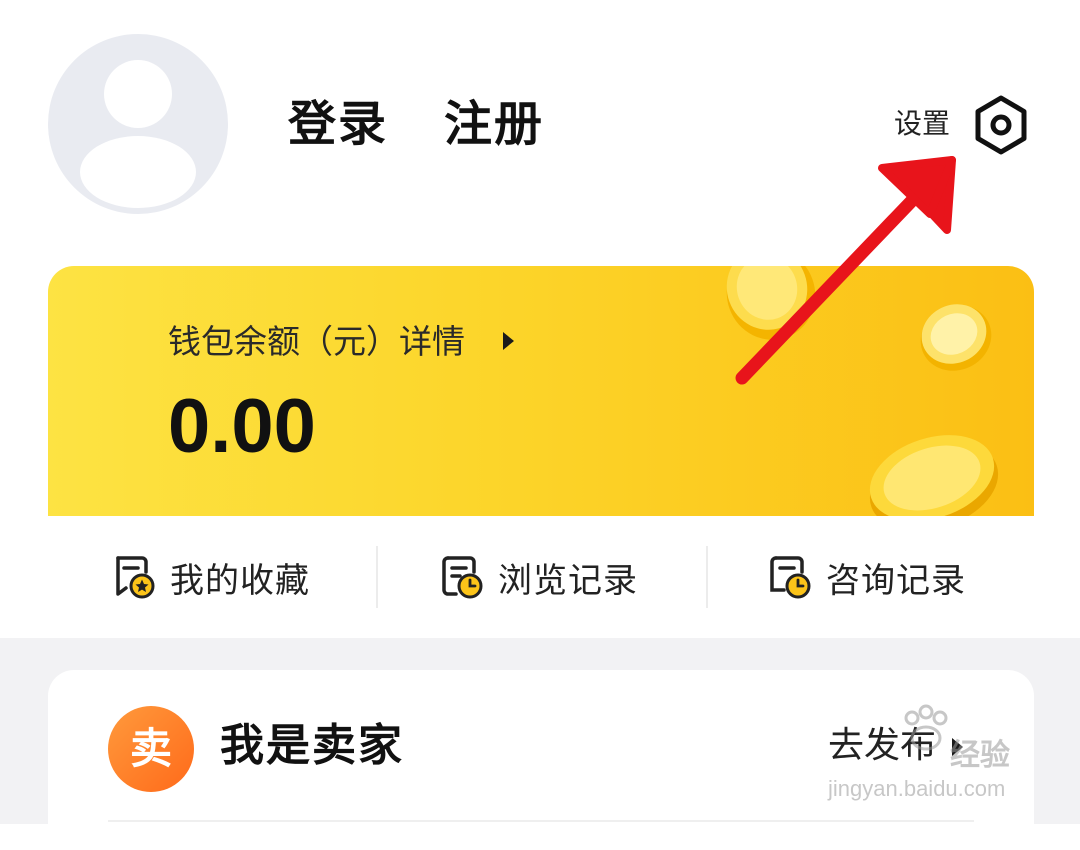 Image resolution: width=1080 pixels, height=850 pixels. I want to click on quick-actions-bar: 我的收藏 浏览记录 咨询记录, so click(540, 577).